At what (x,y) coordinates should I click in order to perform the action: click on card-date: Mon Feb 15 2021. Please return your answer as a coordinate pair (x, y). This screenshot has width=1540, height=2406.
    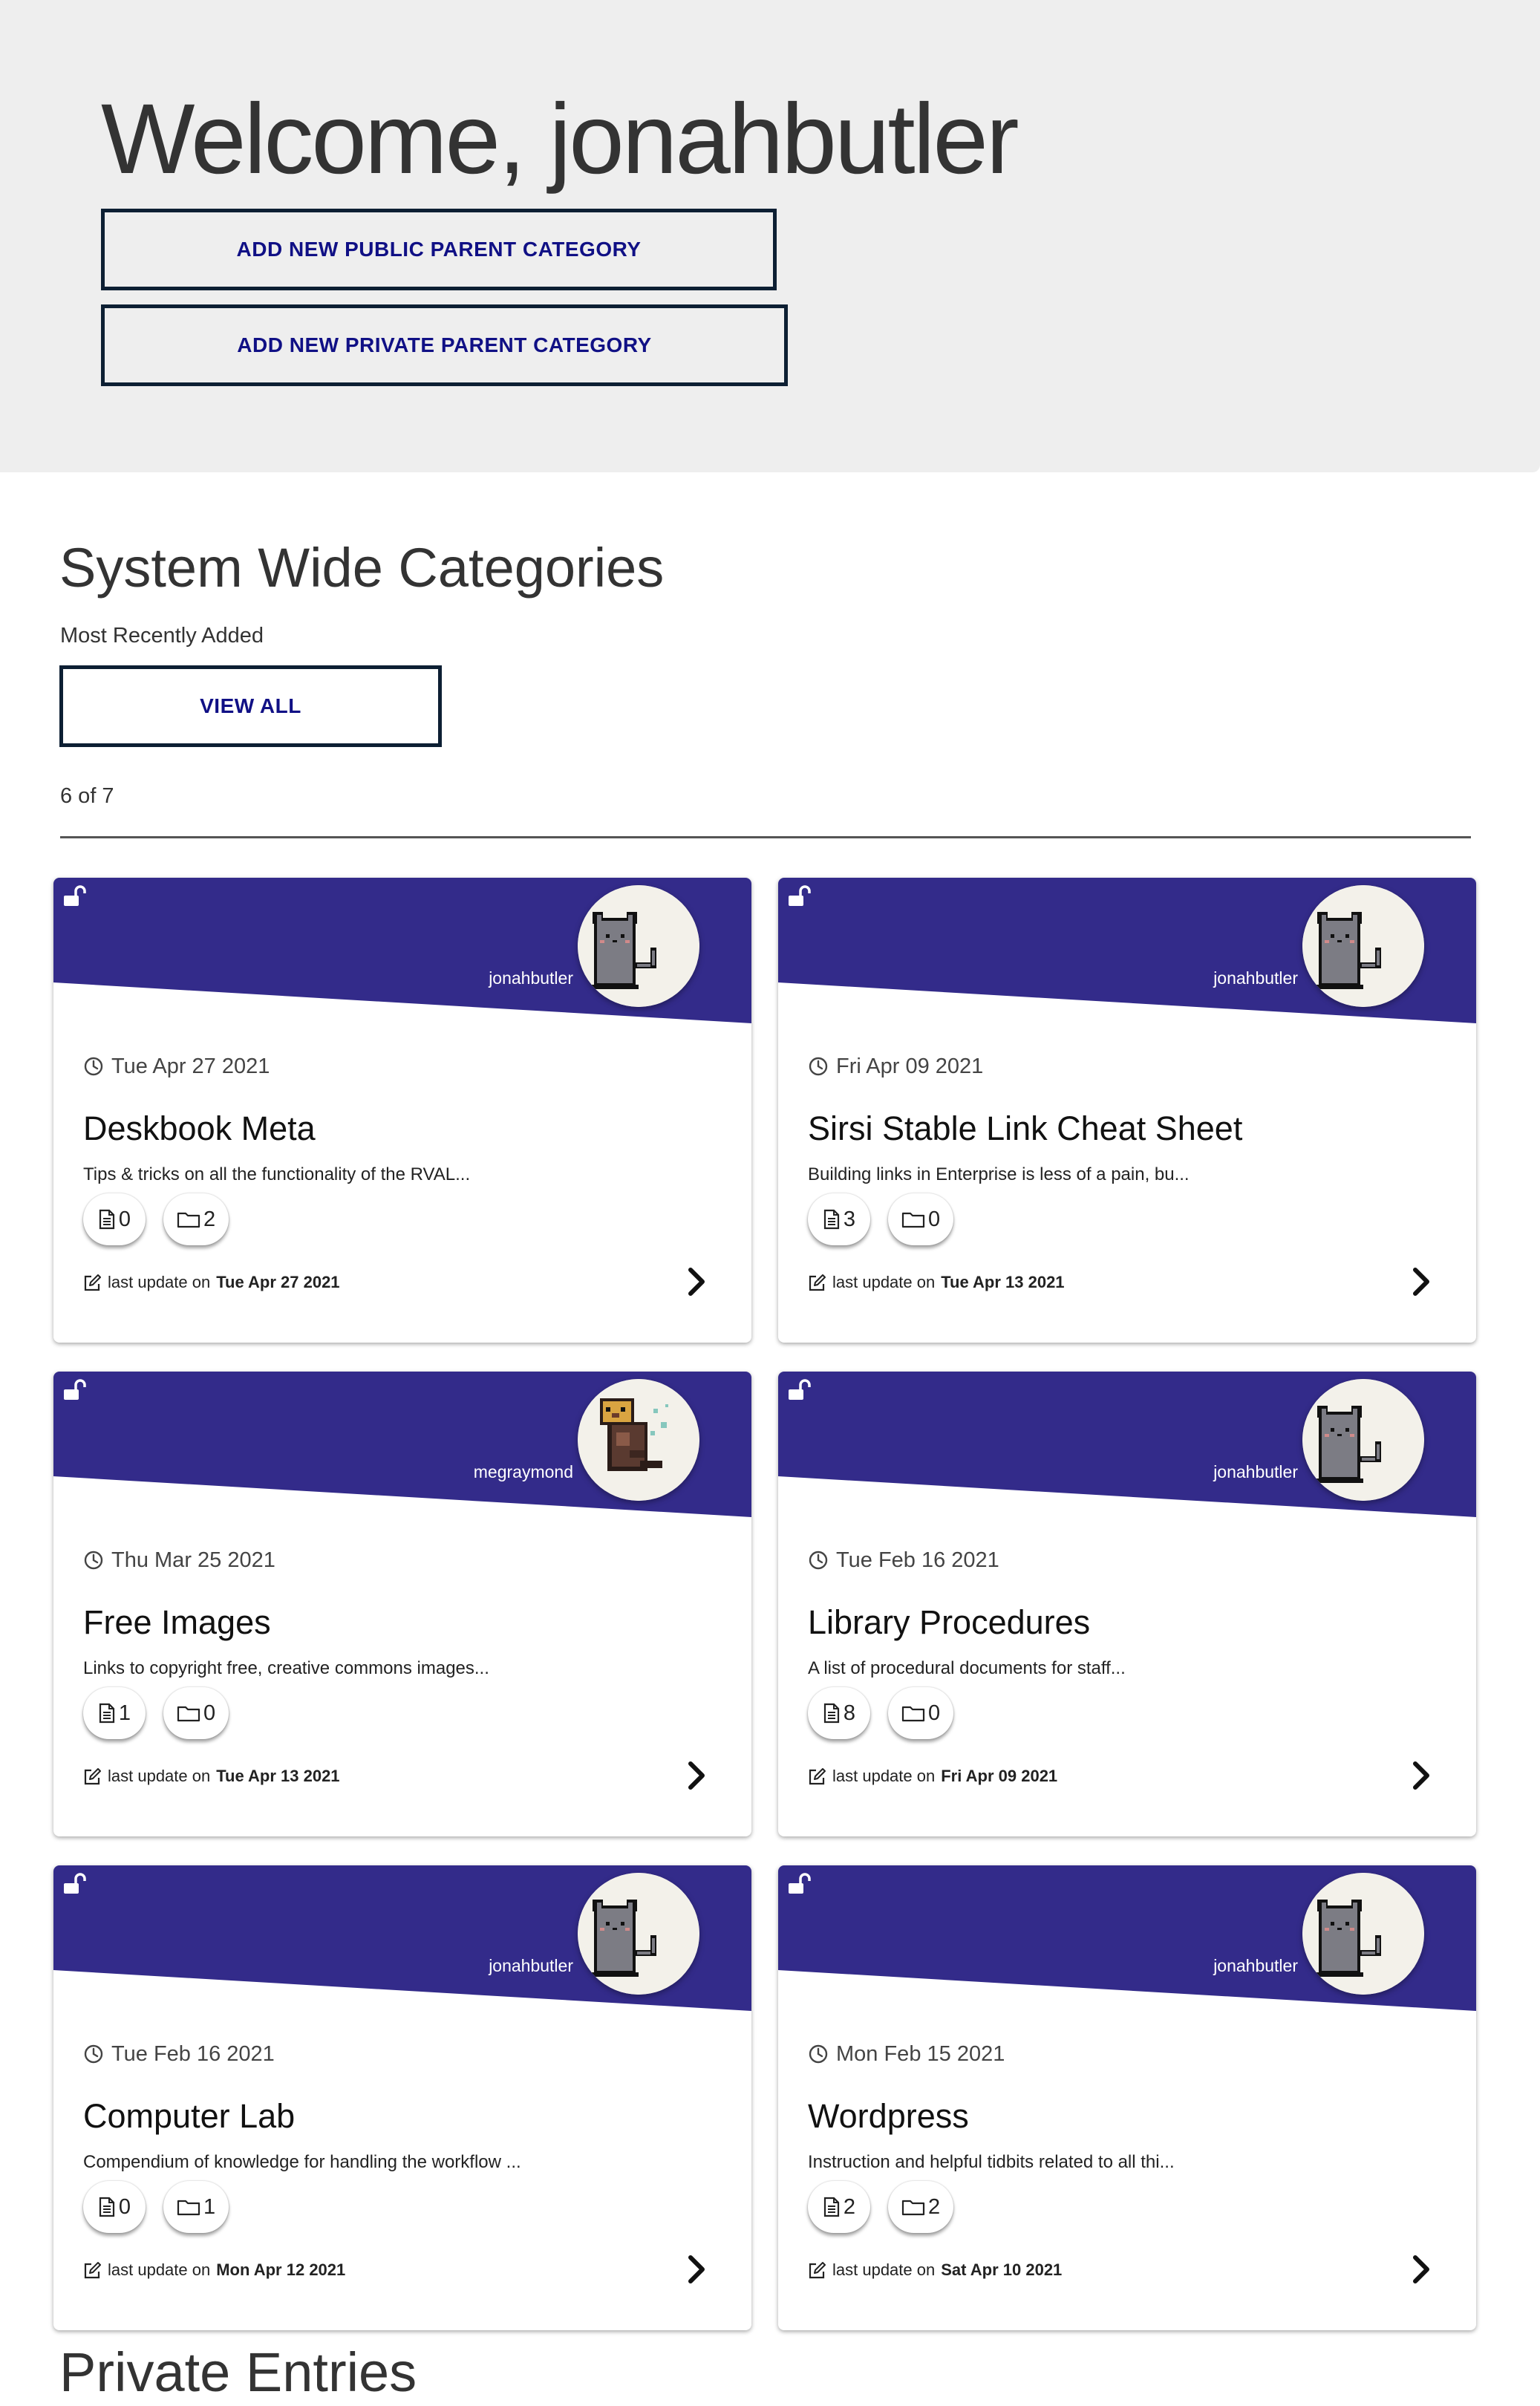
    Looking at the image, I should click on (907, 2054).